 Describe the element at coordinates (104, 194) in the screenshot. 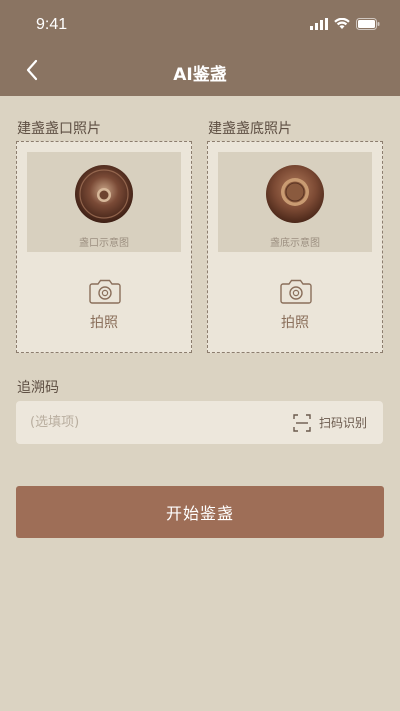

I see `bowl-mouth-sample-image` at that location.